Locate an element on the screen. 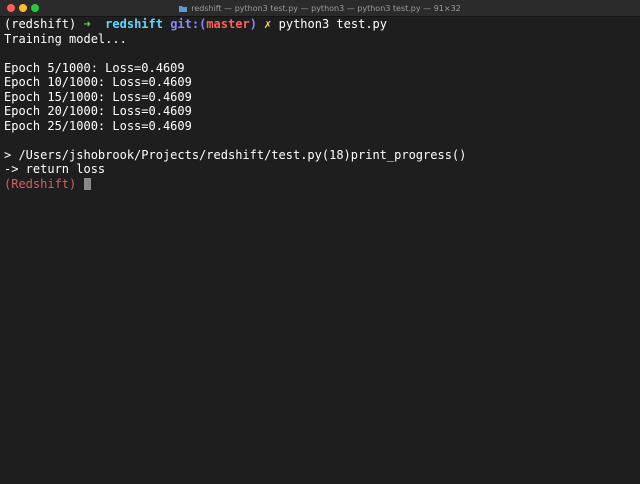 Image resolution: width=640 pixels, height=484 pixels. epoch-line: Epoch 15/1000: Loss=0.4609 is located at coordinates (98, 96).